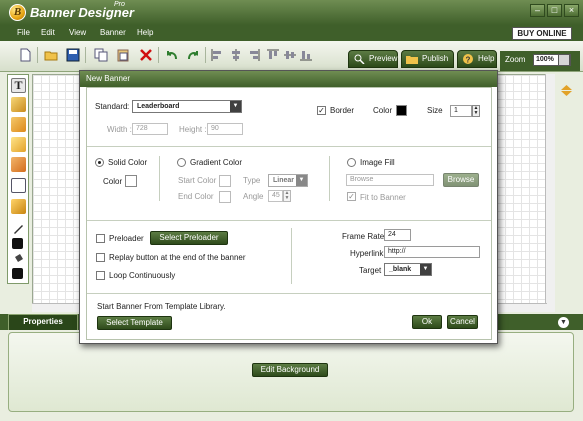 The image size is (583, 421). Describe the element at coordinates (193, 129) in the screenshot. I see `height-label: Height :` at that location.